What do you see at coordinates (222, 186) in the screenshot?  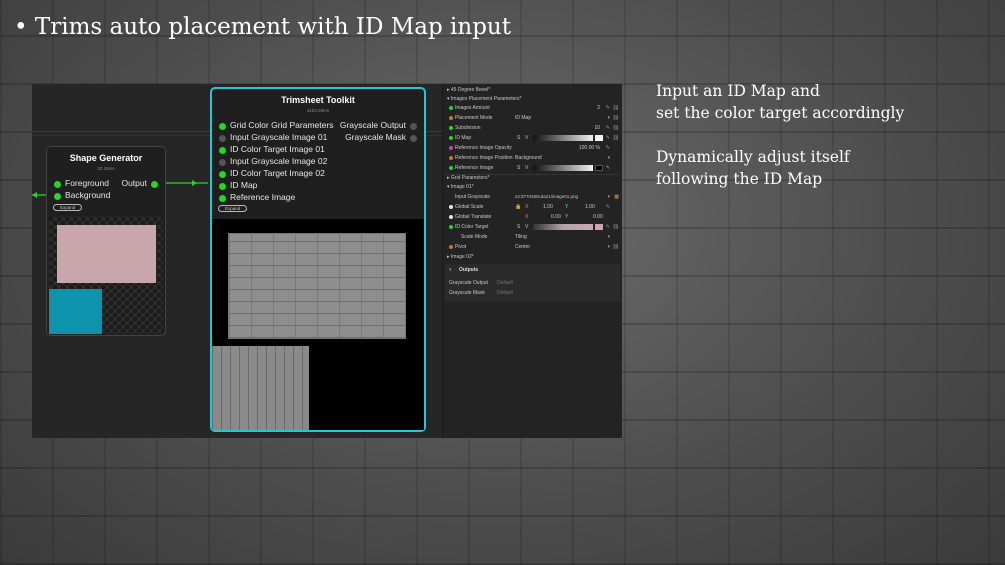 I see `port-id-map` at bounding box center [222, 186].